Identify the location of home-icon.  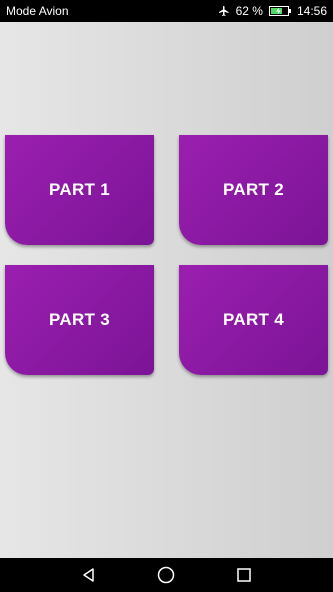
(166, 575).